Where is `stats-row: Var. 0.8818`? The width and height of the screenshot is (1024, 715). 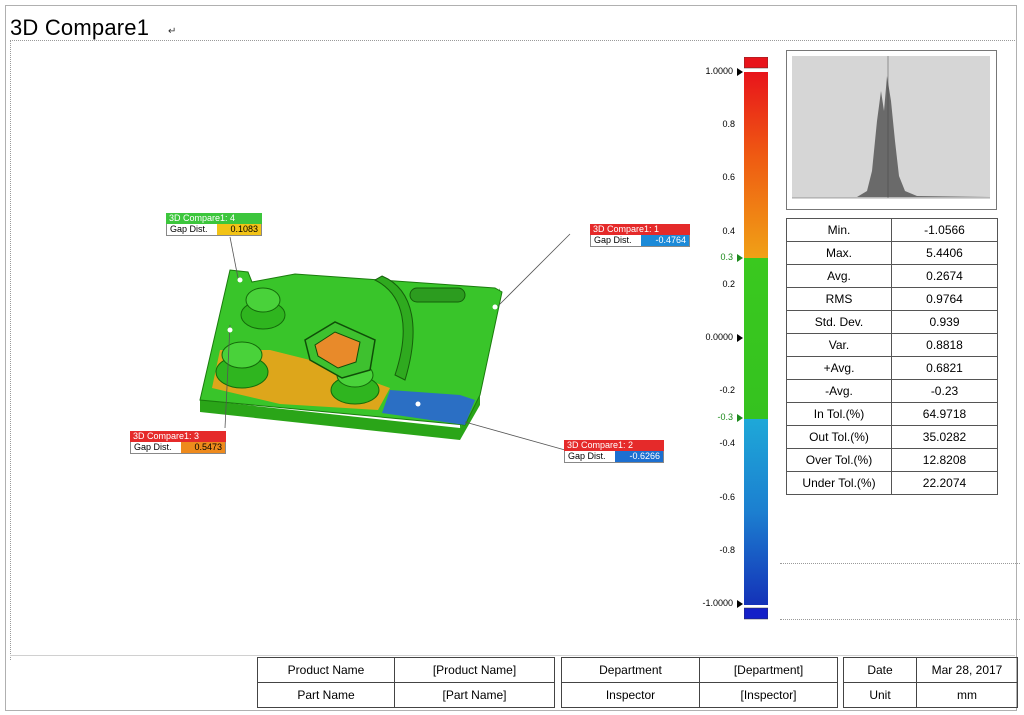 stats-row: Var. 0.8818 is located at coordinates (892, 345).